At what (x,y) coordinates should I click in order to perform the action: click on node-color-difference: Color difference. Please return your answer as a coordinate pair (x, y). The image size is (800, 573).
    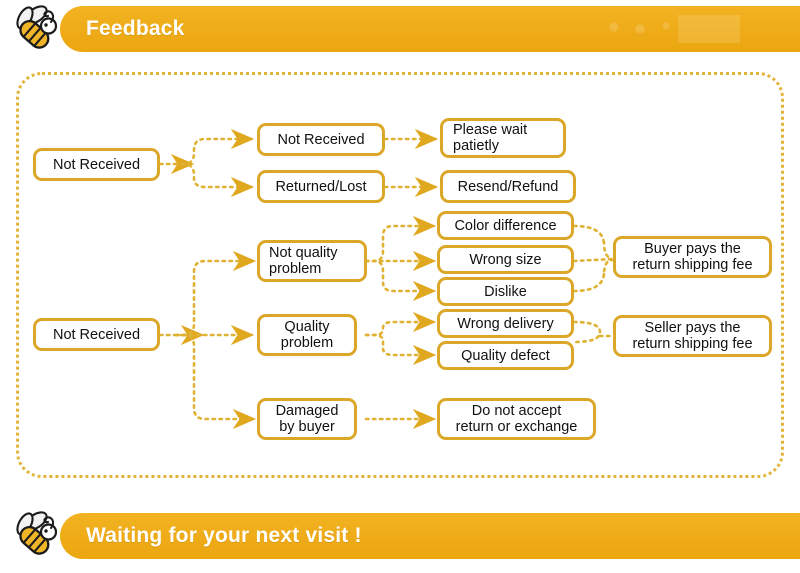
    Looking at the image, I should click on (505, 225).